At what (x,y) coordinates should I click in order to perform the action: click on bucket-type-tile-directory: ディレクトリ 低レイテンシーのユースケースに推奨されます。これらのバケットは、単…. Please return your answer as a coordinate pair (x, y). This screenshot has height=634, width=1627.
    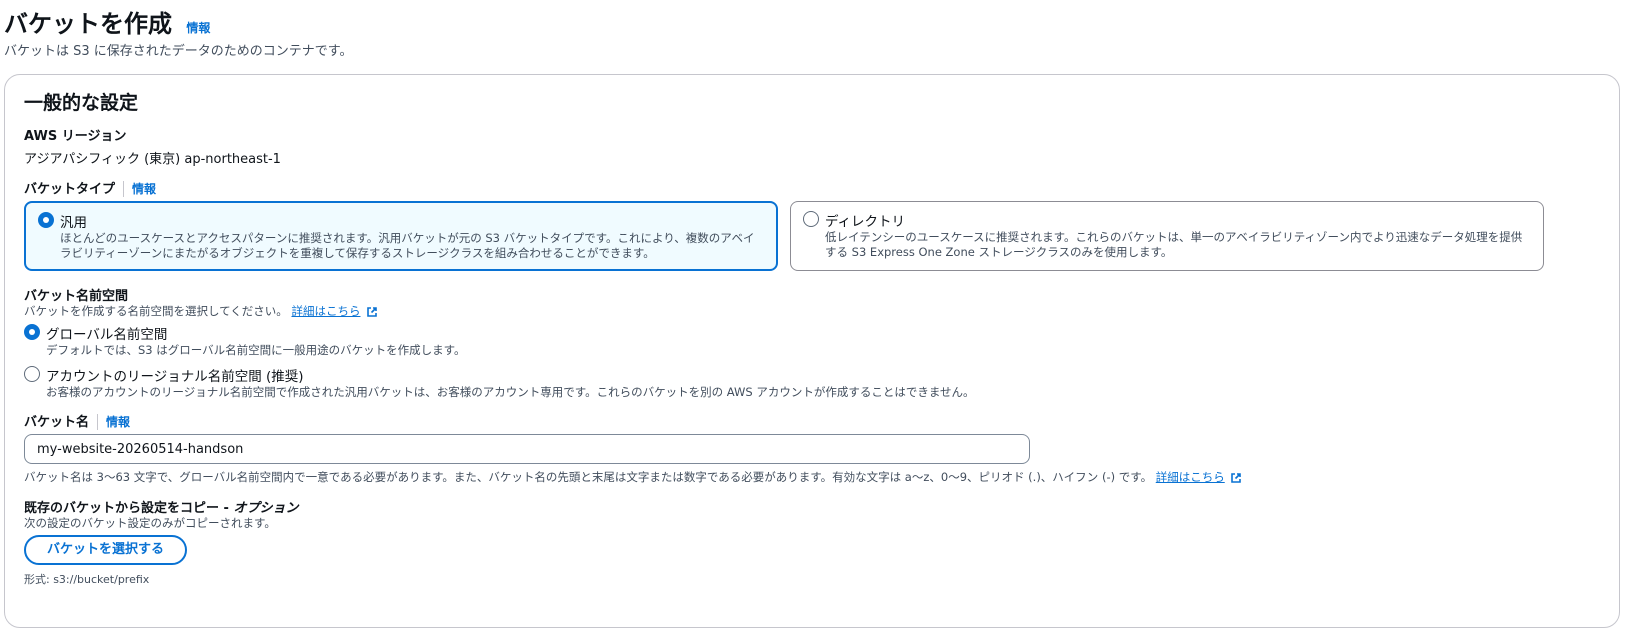
    Looking at the image, I should click on (1167, 236).